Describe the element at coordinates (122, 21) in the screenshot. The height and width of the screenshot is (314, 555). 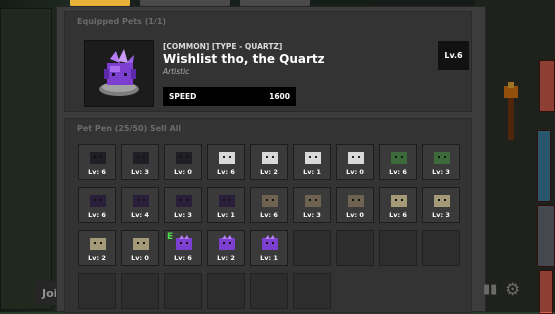
I see `equipped-section-title: Equipped Pets (1/1)` at that location.